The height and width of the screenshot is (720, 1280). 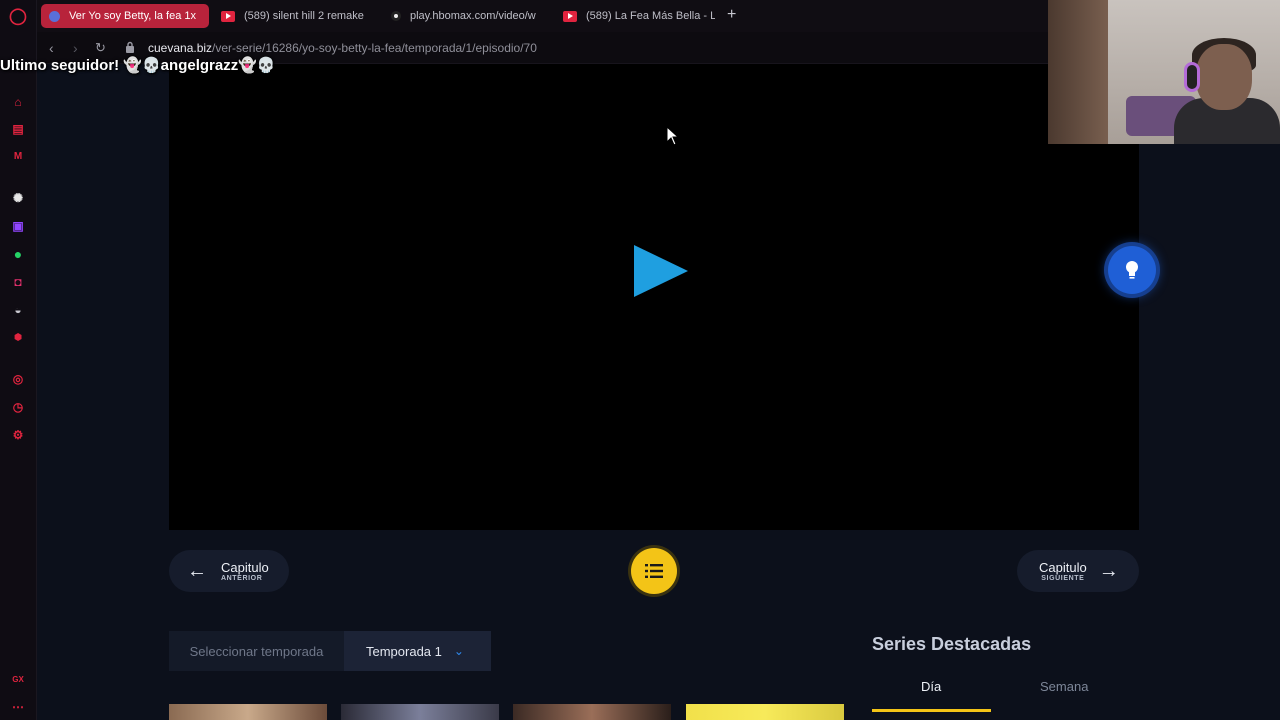 What do you see at coordinates (1164, 72) in the screenshot?
I see `webcam-overlay` at bounding box center [1164, 72].